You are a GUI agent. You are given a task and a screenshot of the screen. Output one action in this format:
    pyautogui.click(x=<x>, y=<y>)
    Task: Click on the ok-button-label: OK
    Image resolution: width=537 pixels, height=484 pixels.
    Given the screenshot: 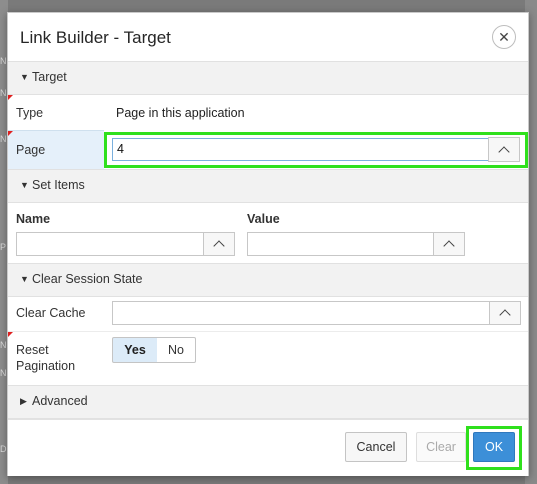 What is the action you would take?
    pyautogui.click(x=494, y=447)
    